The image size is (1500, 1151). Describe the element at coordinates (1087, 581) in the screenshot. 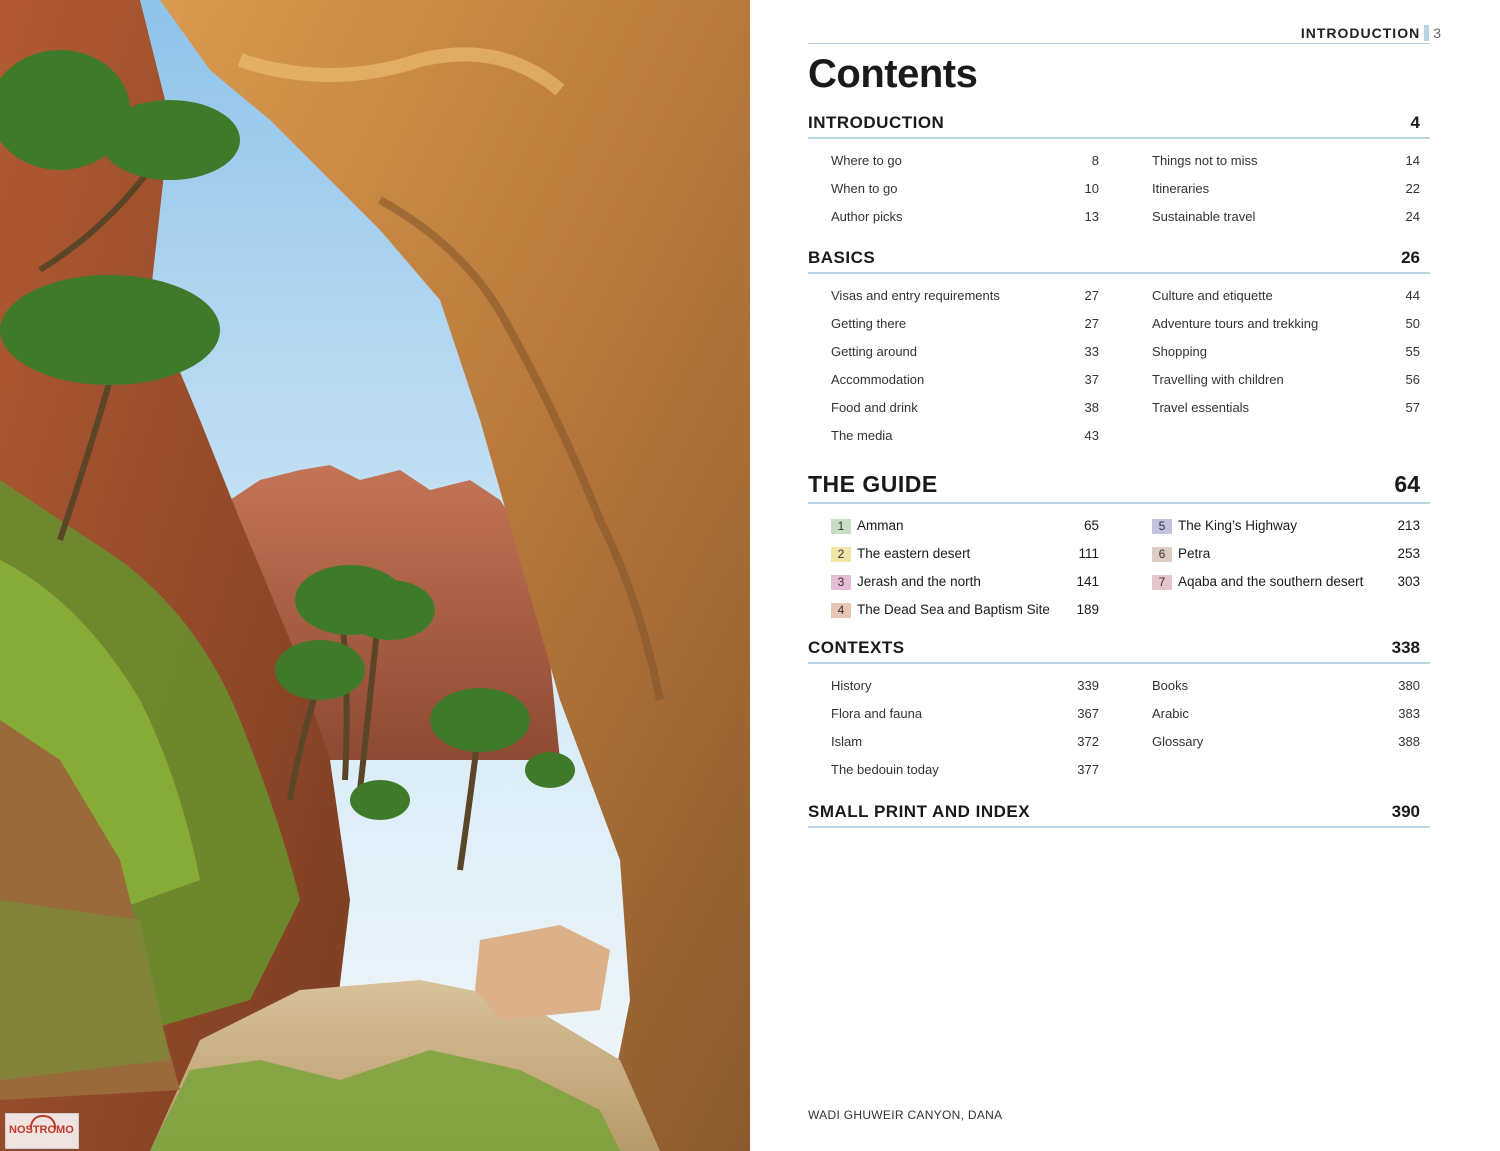

I see `toc-entry-page: 141` at that location.